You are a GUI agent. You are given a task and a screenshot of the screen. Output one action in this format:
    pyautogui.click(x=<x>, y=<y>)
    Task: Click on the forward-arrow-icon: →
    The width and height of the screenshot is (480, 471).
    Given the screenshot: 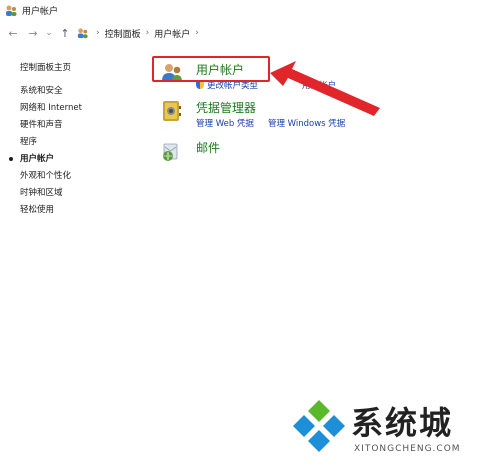 What is the action you would take?
    pyautogui.click(x=33, y=33)
    